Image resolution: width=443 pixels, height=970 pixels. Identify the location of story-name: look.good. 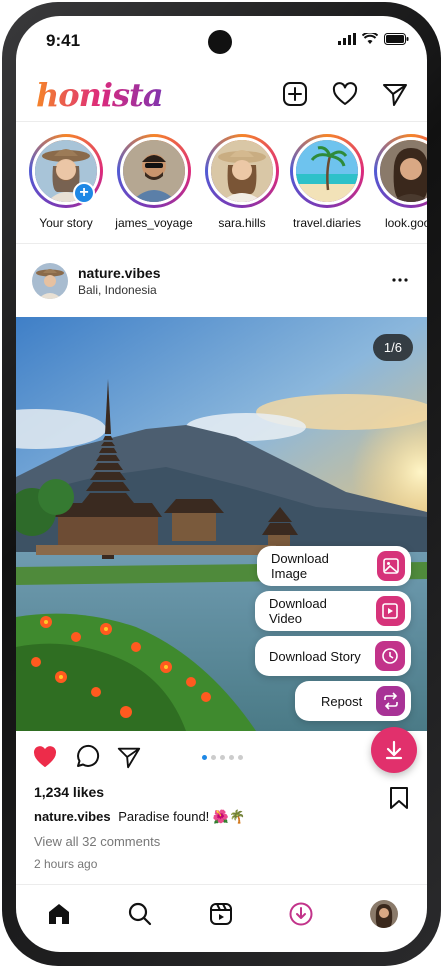
(405, 223).